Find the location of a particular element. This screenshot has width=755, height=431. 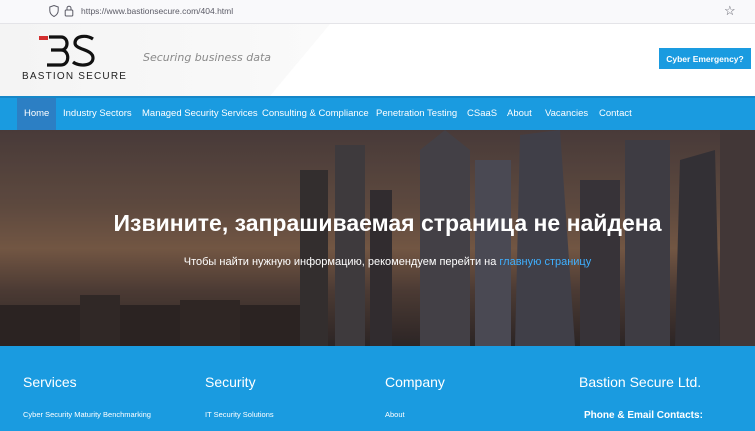

footer-services-title: Services is located at coordinates (50, 382).